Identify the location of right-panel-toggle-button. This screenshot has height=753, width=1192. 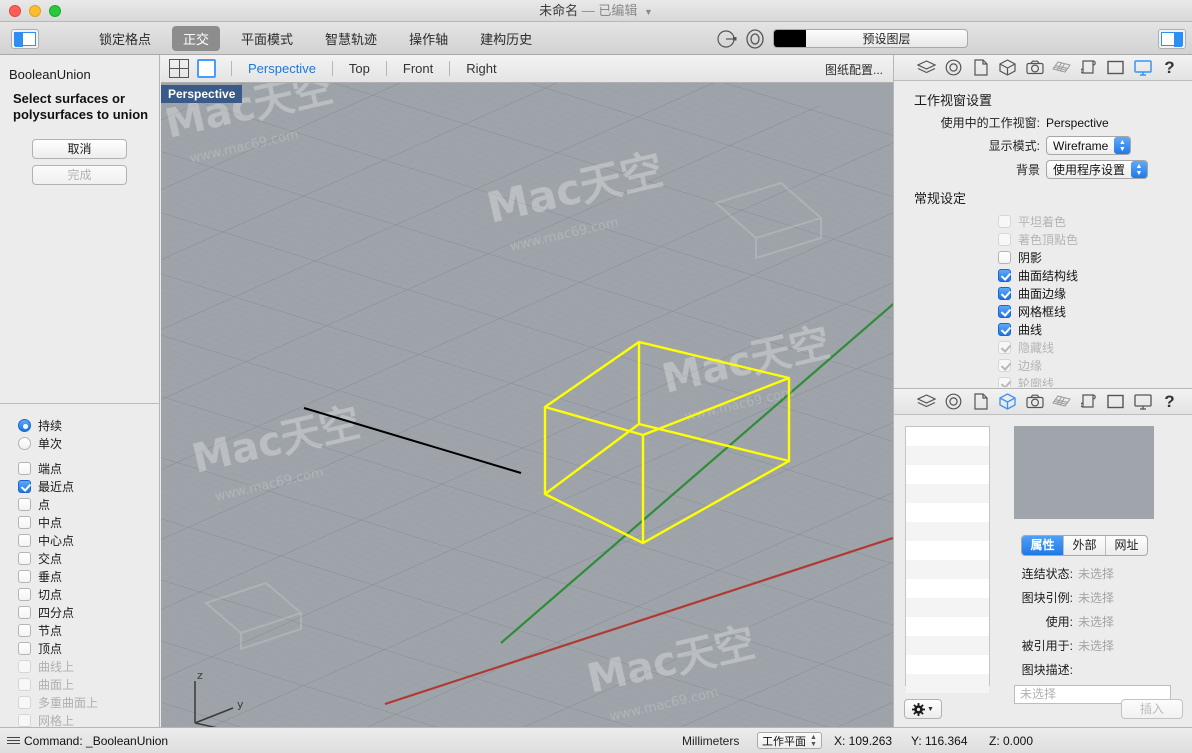
(1172, 39).